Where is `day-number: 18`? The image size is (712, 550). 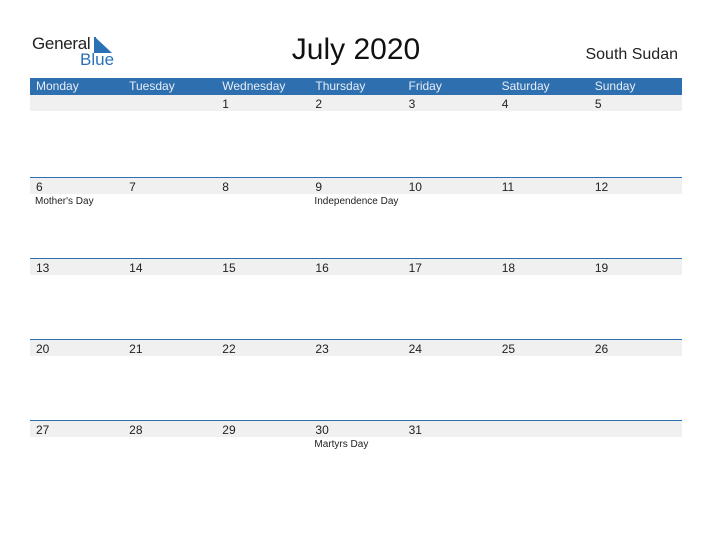 day-number: 18 is located at coordinates (508, 268).